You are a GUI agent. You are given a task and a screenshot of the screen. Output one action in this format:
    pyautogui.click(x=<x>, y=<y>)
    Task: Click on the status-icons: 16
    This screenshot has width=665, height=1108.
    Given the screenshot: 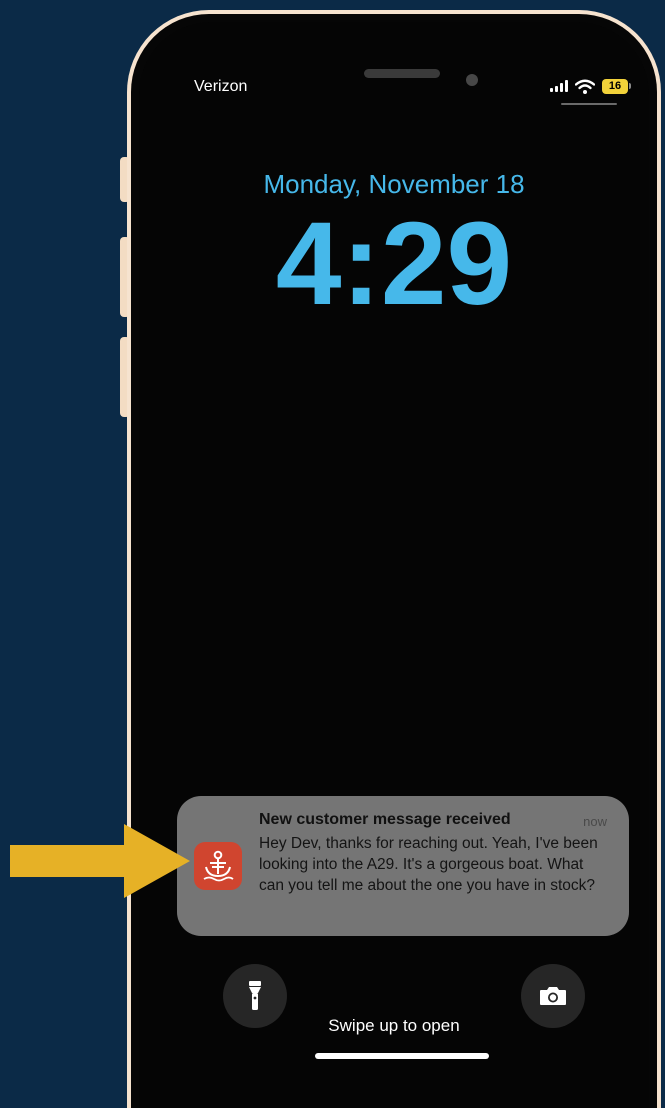 What is the action you would take?
    pyautogui.click(x=590, y=86)
    